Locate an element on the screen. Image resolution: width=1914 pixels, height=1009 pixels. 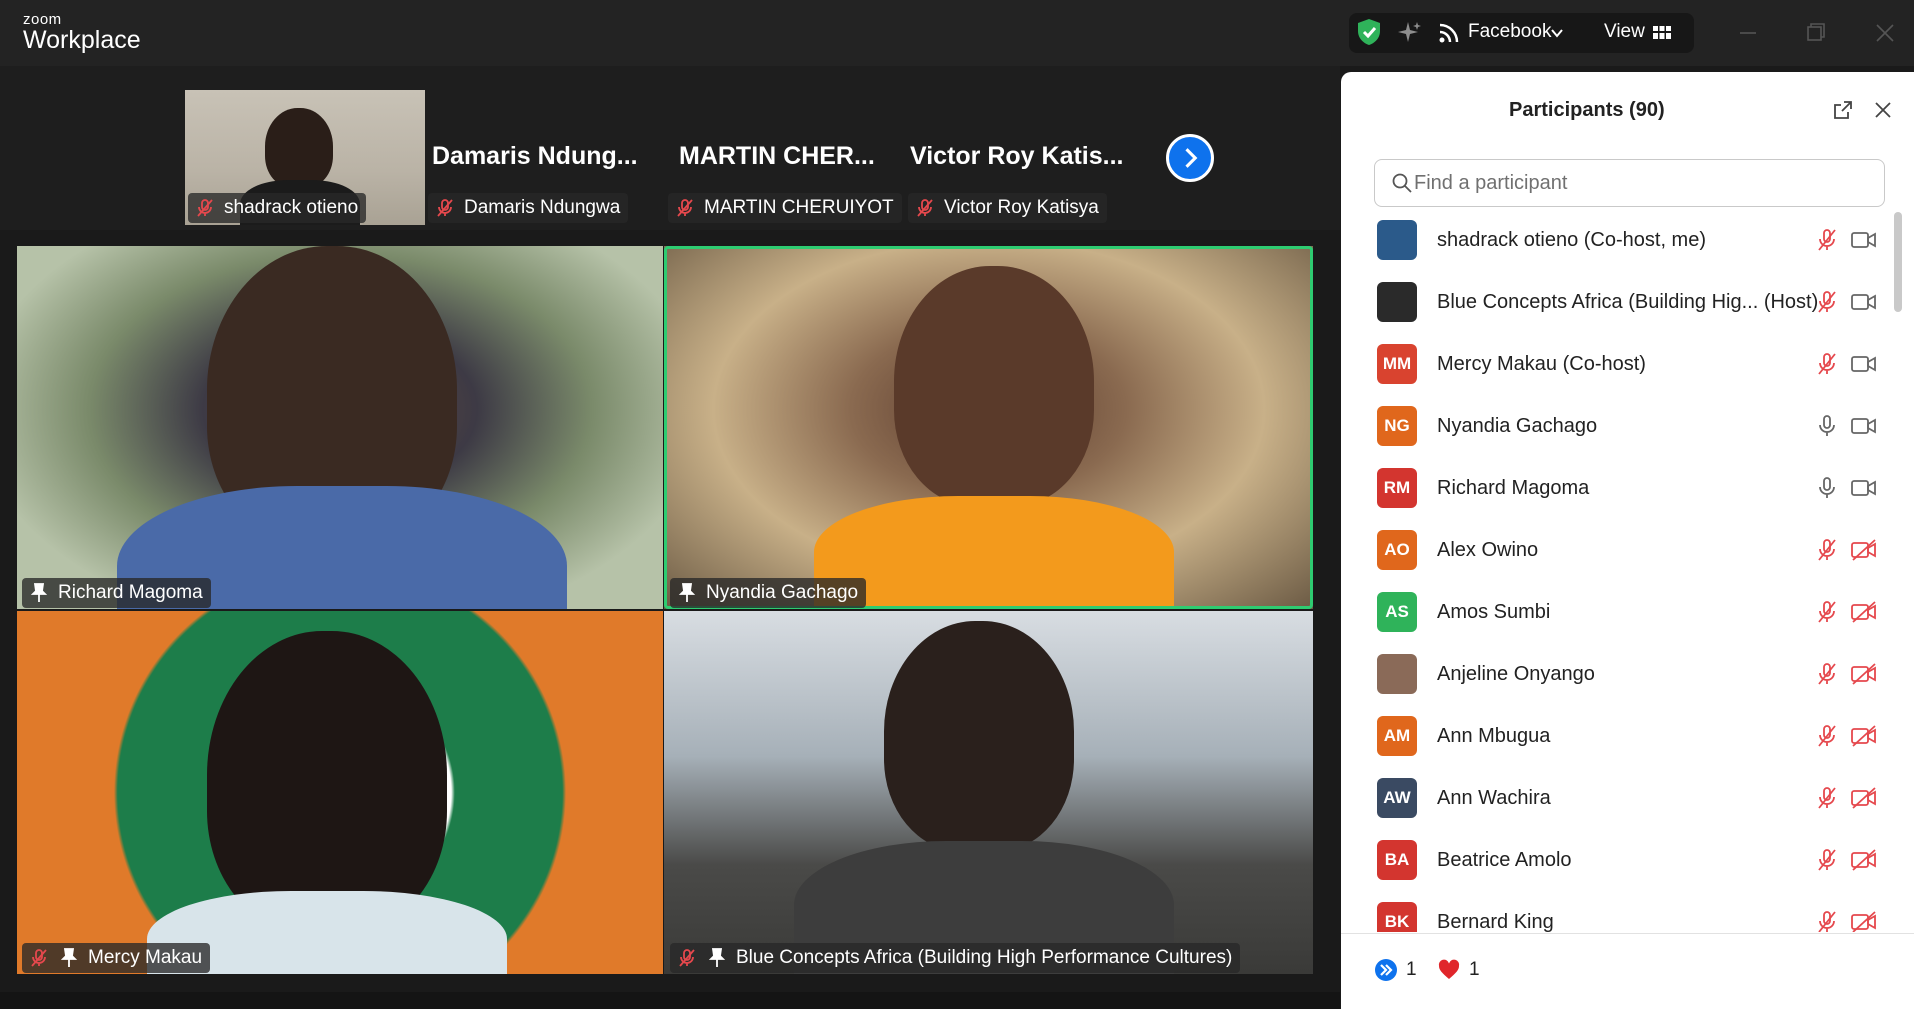
participant-row: MM Mercy Makau (Co-host) is located at coordinates (1618, 367).